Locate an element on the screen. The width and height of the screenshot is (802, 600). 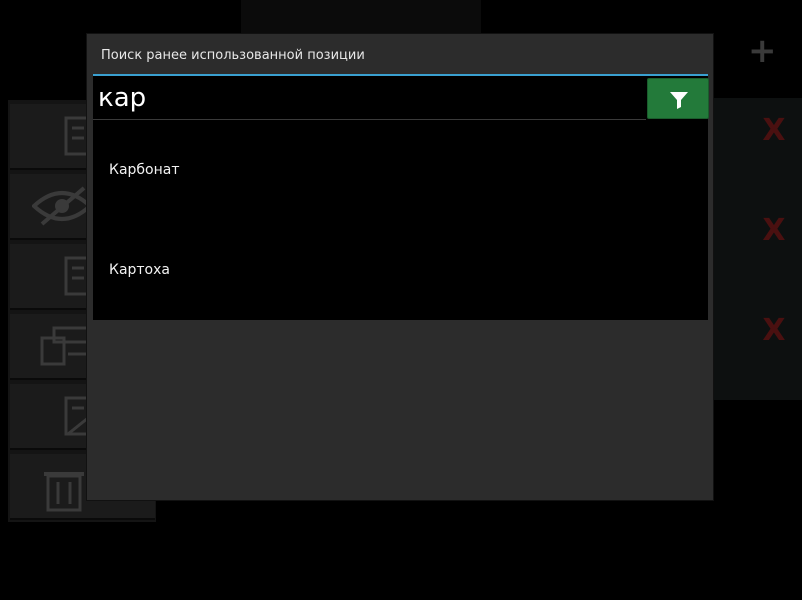
result-label: Картоха is located at coordinates (139, 270).